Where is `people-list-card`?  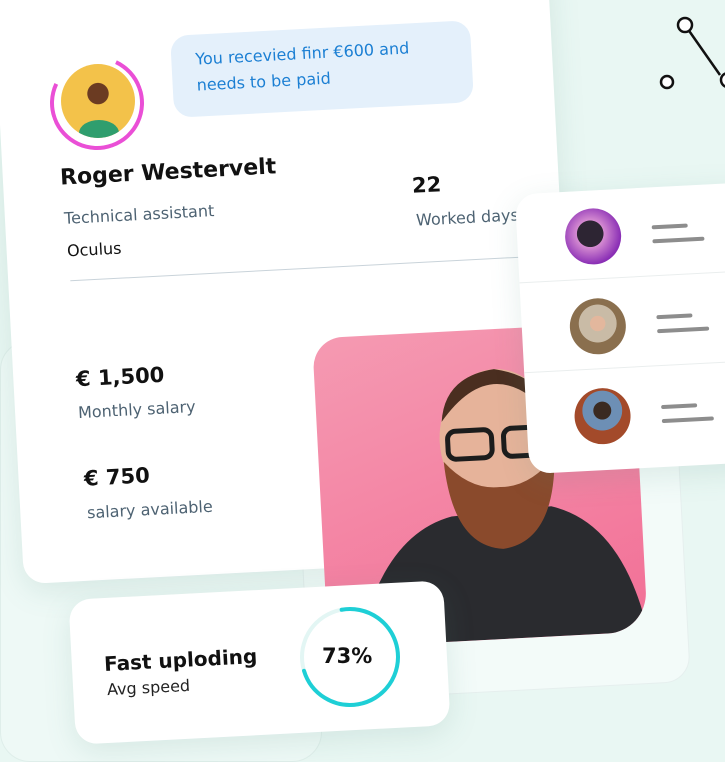 people-list-card is located at coordinates (619, 328).